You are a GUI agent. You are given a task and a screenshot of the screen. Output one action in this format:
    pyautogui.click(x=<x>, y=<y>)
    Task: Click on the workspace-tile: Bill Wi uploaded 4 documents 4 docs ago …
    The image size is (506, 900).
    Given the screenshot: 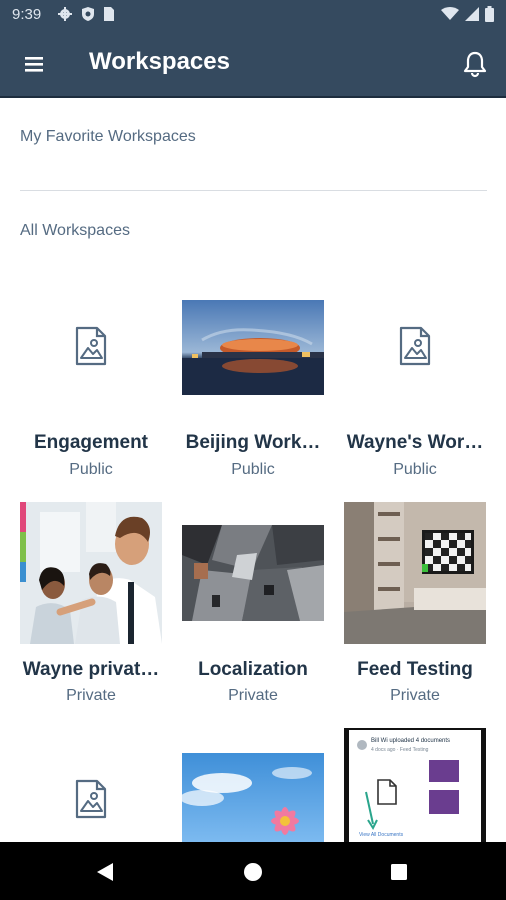 What is the action you would take?
    pyautogui.click(x=415, y=785)
    